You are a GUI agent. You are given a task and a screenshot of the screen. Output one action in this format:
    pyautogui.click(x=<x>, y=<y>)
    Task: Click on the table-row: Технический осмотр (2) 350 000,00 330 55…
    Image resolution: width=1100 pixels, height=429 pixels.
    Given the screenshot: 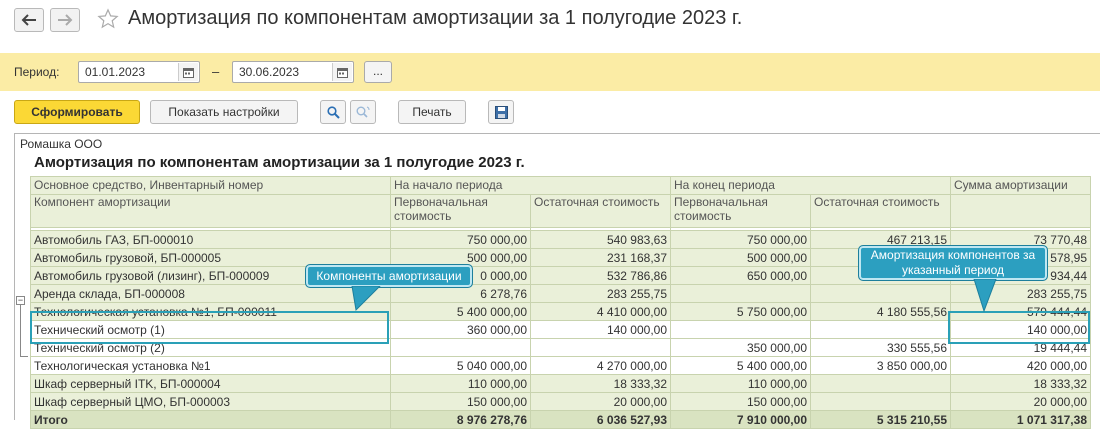 What is the action you would take?
    pyautogui.click(x=560, y=347)
    